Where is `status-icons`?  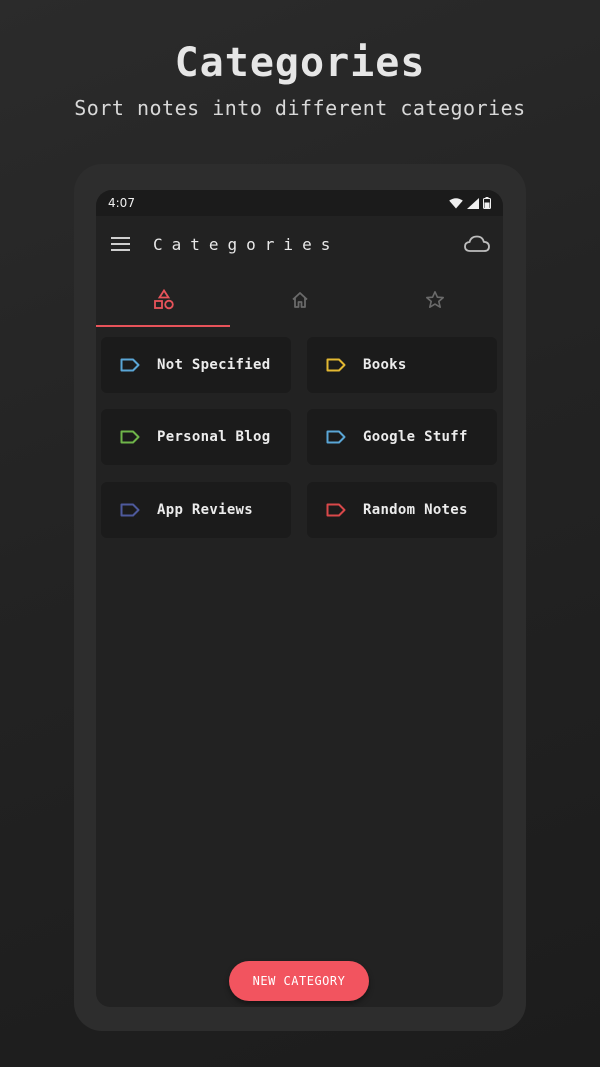 status-icons is located at coordinates (470, 203).